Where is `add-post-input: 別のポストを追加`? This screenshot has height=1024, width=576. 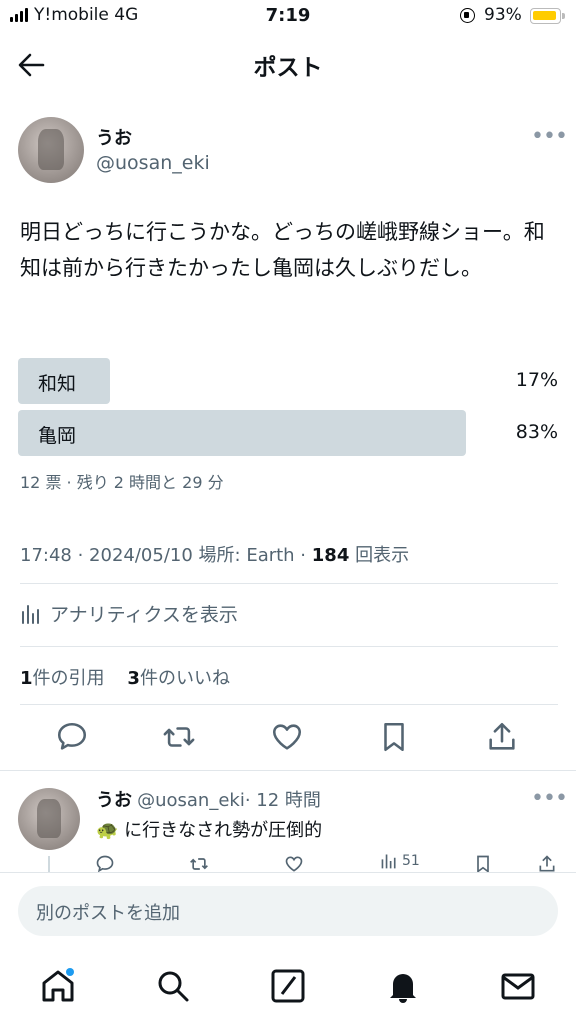
add-post-input: 別のポストを追加 is located at coordinates (288, 911).